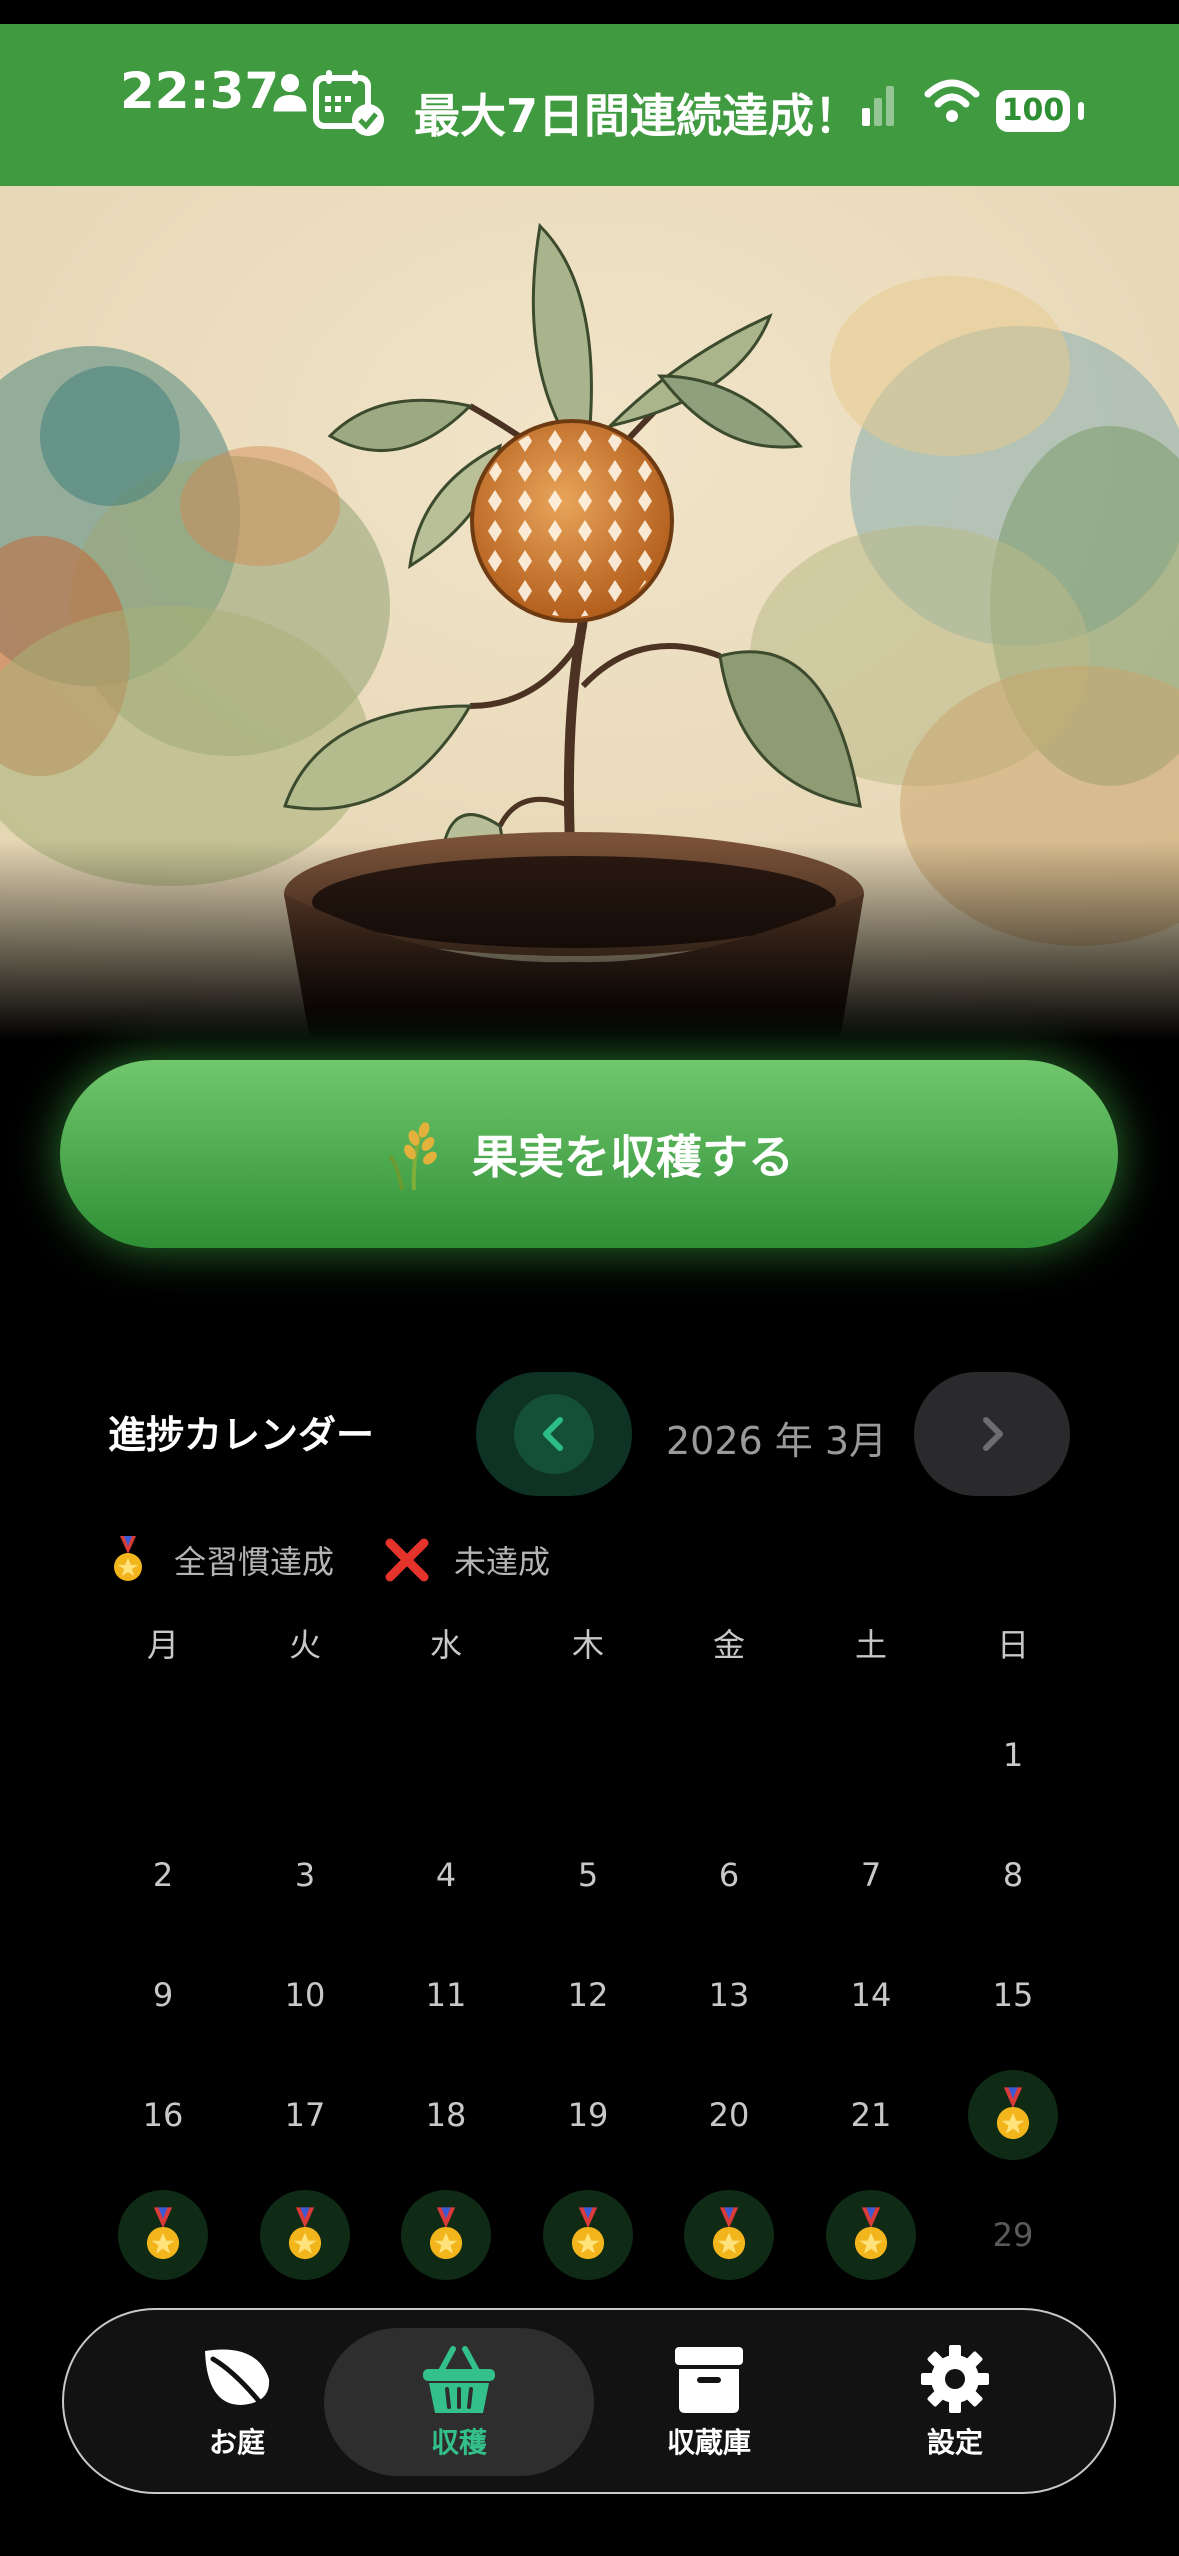  I want to click on weekday-label: 日, so click(1012, 1645).